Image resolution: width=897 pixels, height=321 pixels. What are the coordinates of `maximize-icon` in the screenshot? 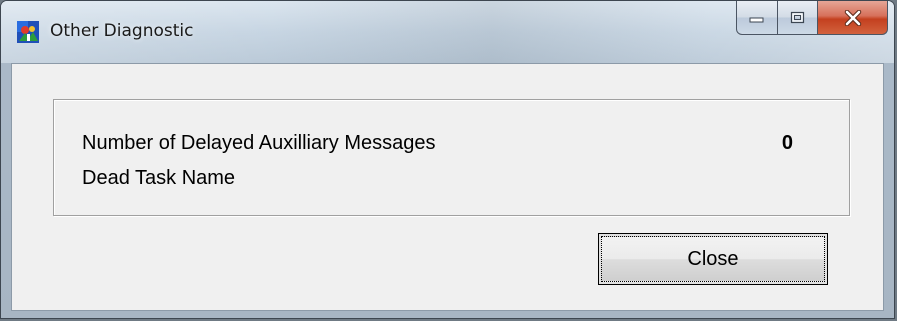 It's located at (797, 17).